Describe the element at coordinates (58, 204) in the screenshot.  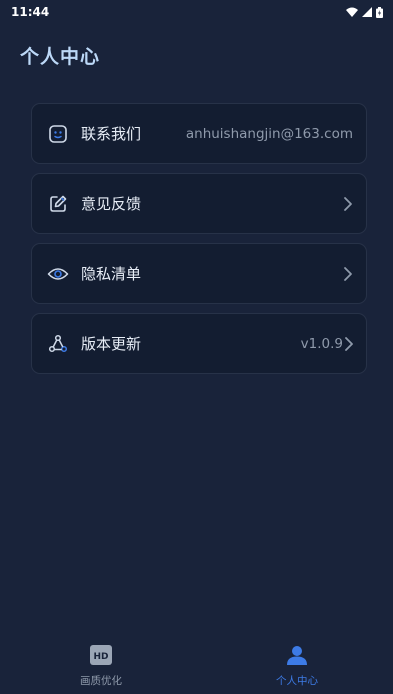
I see `edit-pencil-icon` at that location.